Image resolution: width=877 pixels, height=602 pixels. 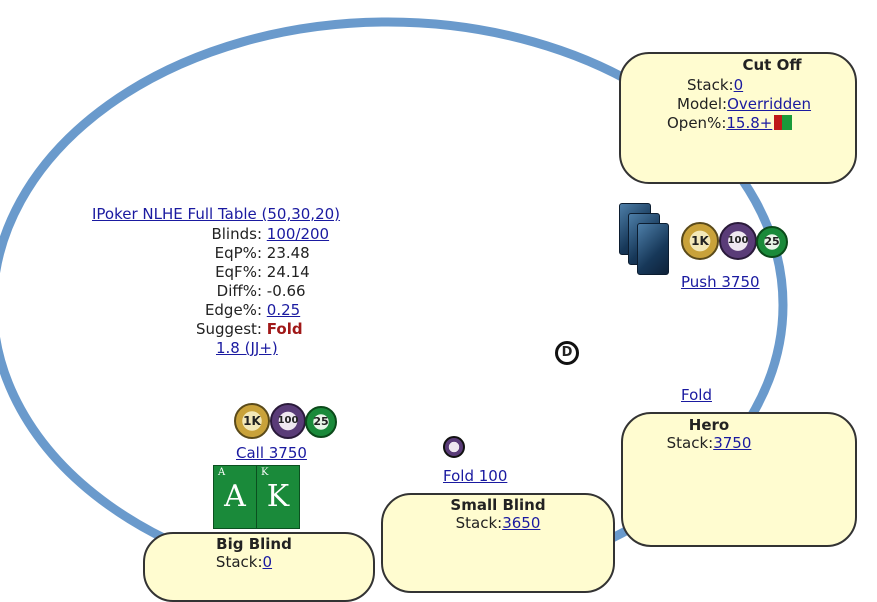 I want to click on small-blind-action-link: Fold 100, so click(x=475, y=476).